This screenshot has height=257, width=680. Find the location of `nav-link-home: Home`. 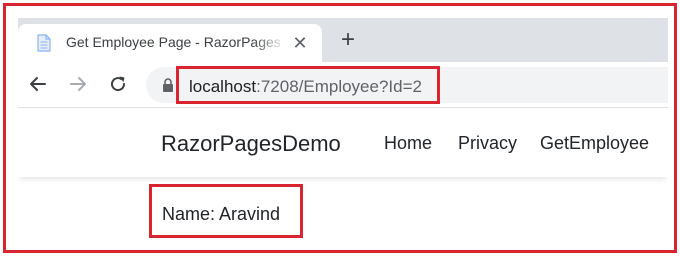

nav-link-home: Home is located at coordinates (408, 143).